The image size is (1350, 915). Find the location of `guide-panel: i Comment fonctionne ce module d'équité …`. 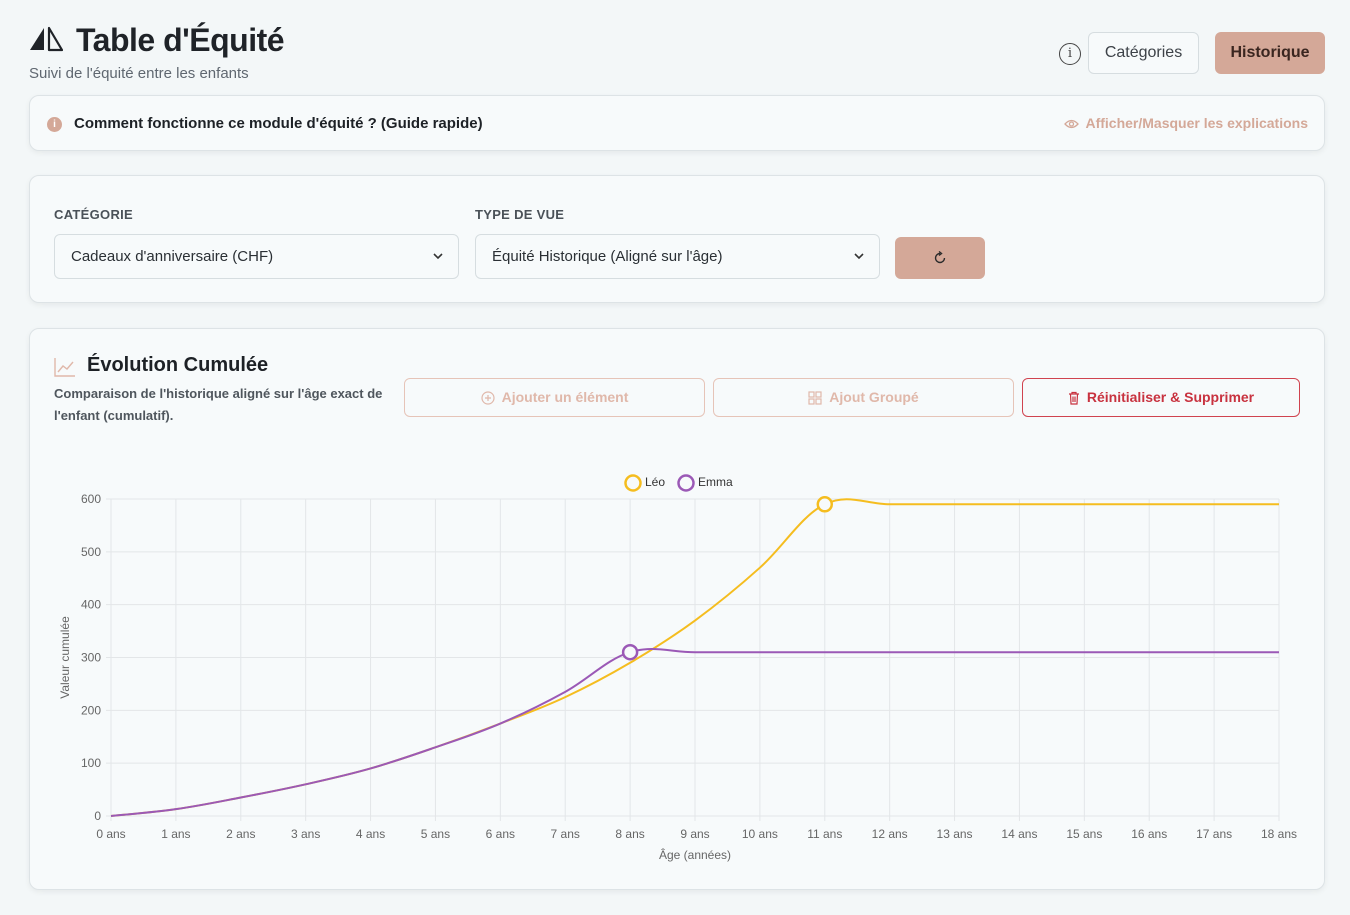

guide-panel: i Comment fonctionne ce module d'équité … is located at coordinates (677, 123).